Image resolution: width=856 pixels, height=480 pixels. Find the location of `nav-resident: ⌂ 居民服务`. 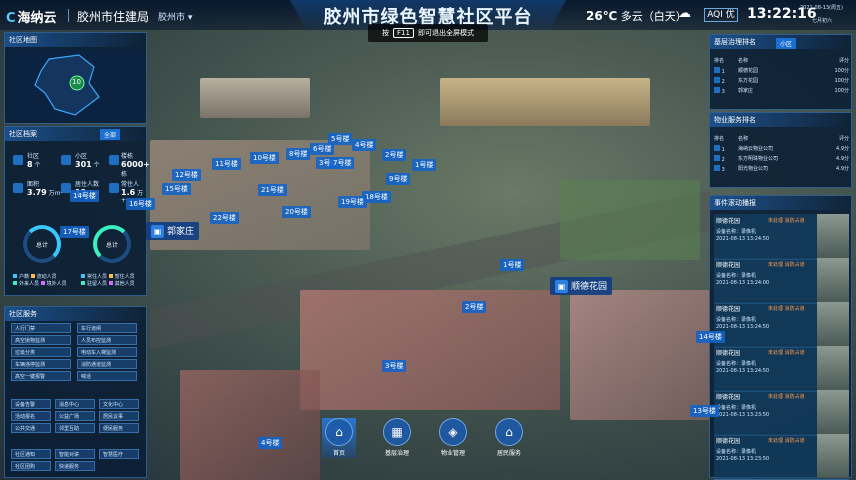

nav-resident: ⌂ 居民服务 is located at coordinates (509, 437).